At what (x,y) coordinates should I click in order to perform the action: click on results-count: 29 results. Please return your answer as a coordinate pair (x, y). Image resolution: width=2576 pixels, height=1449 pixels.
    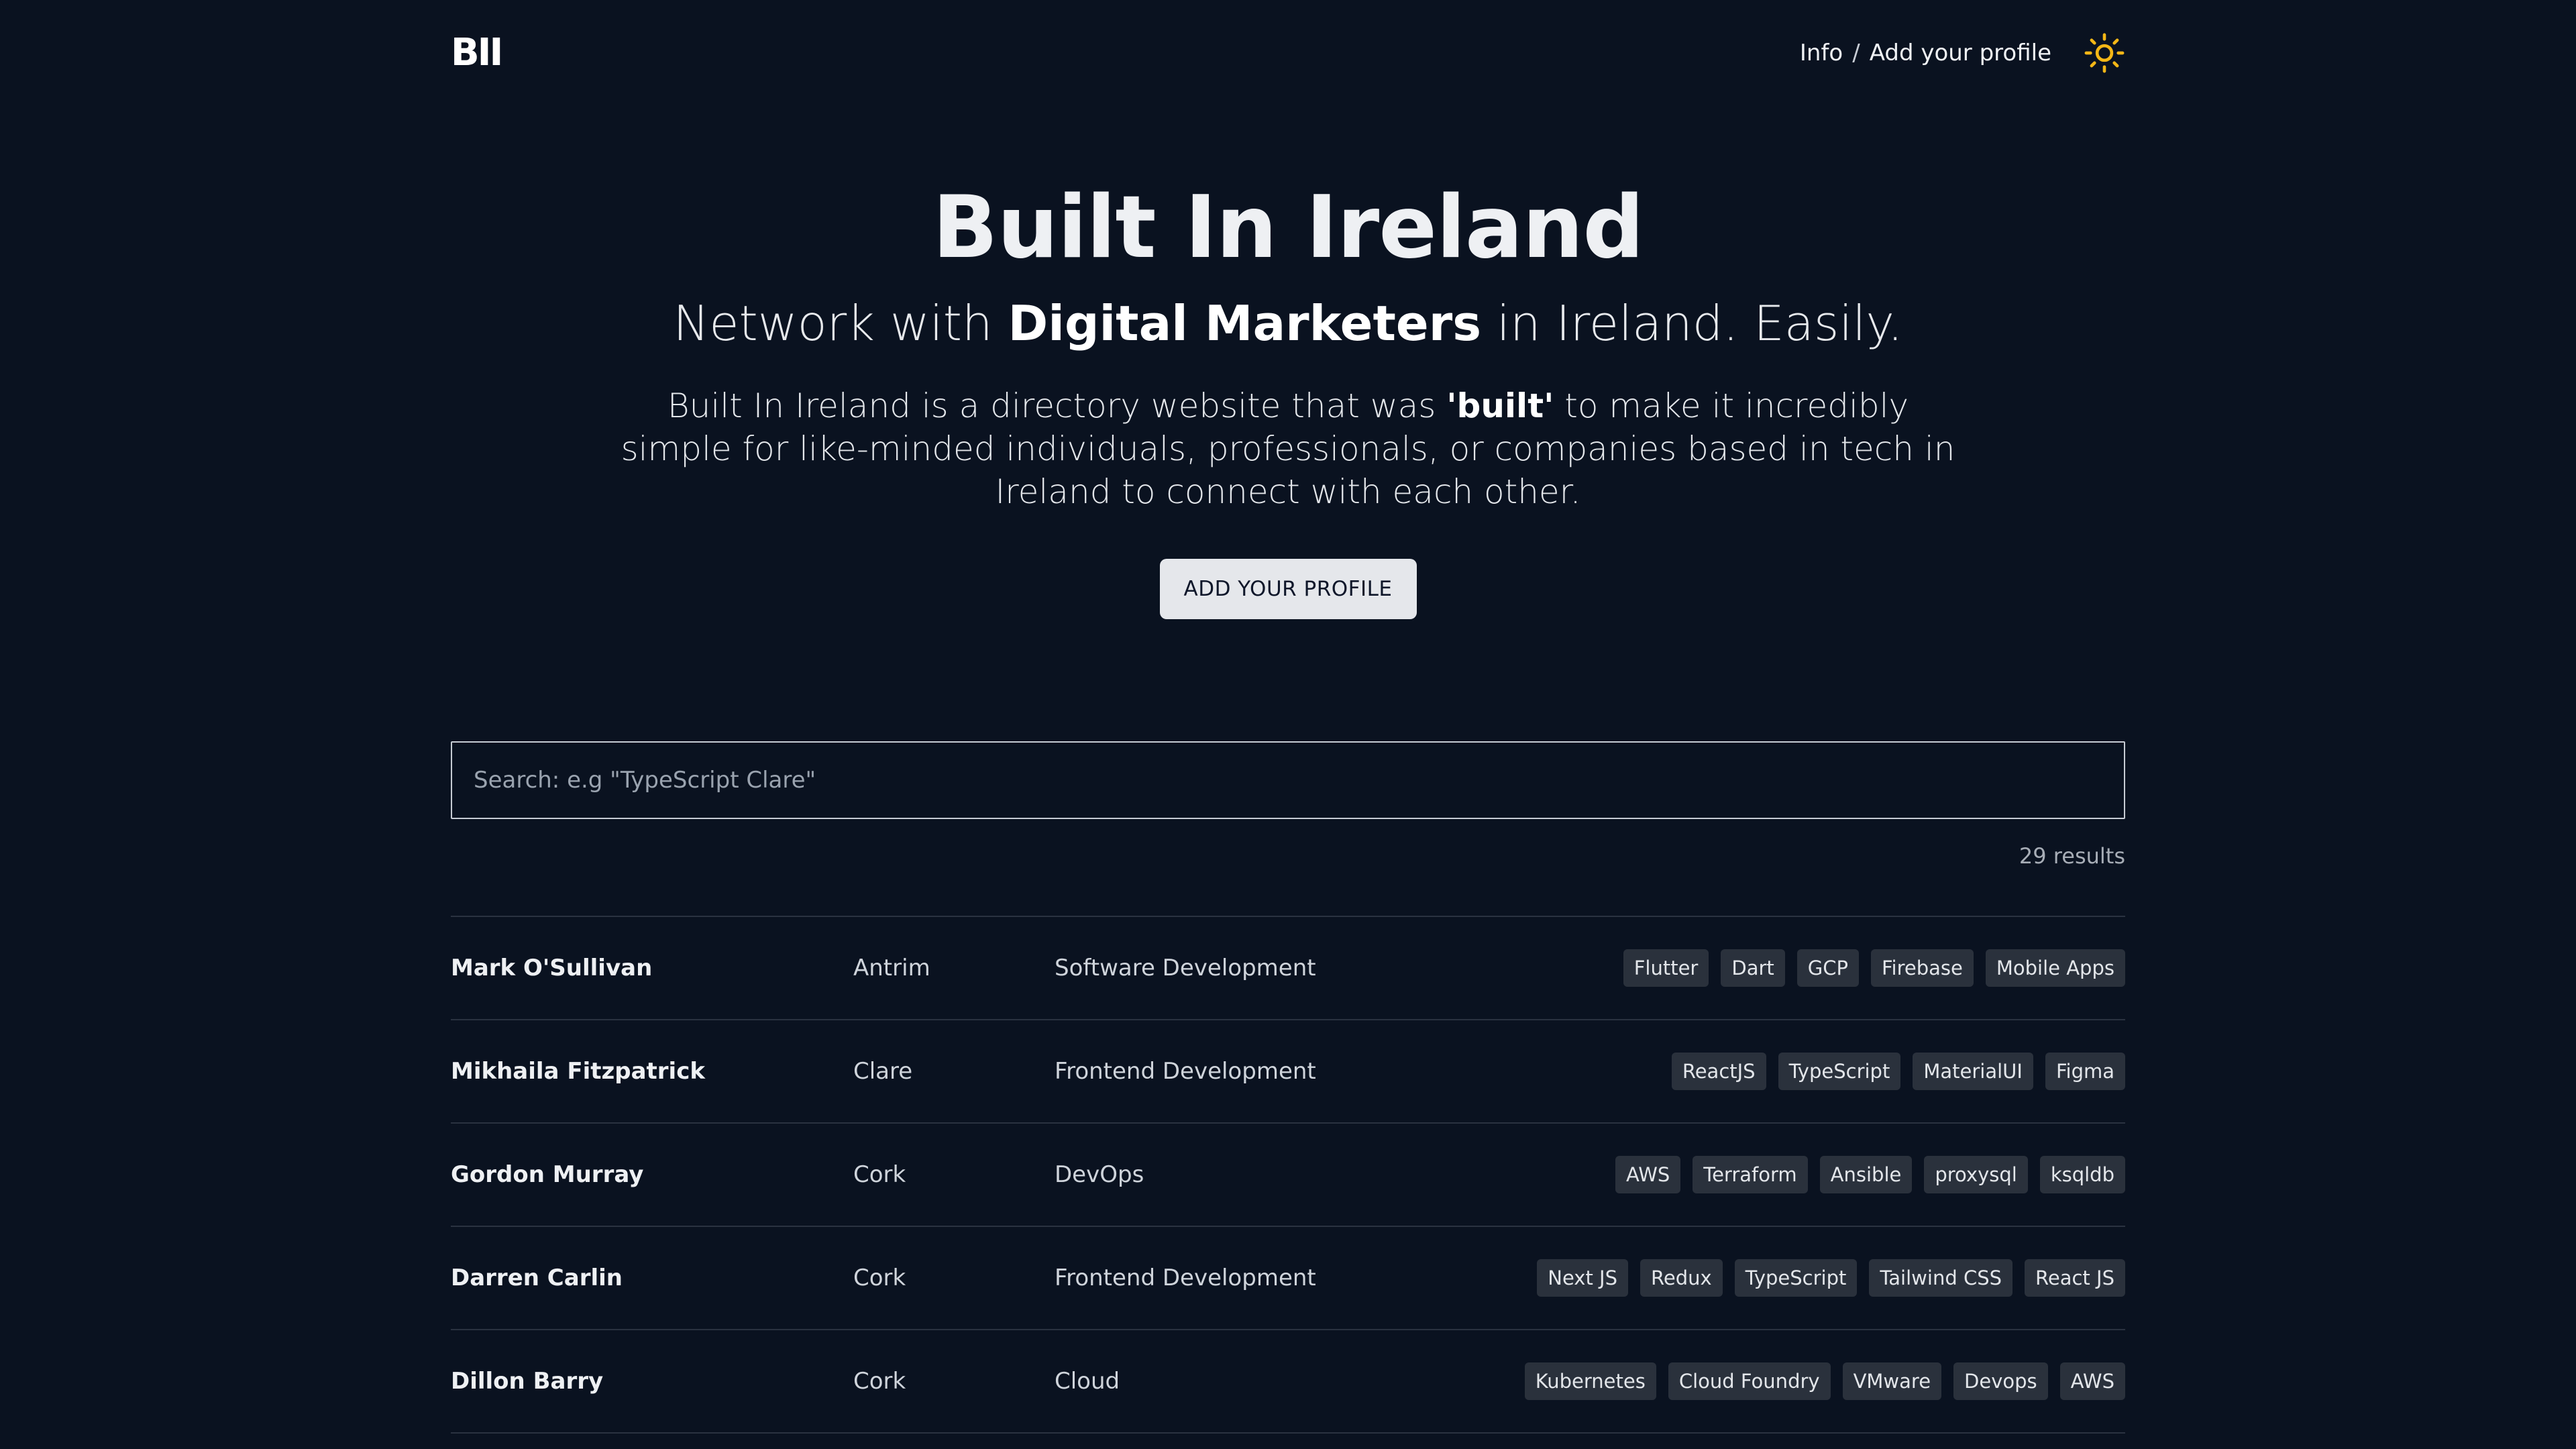
    Looking at the image, I should click on (2072, 856).